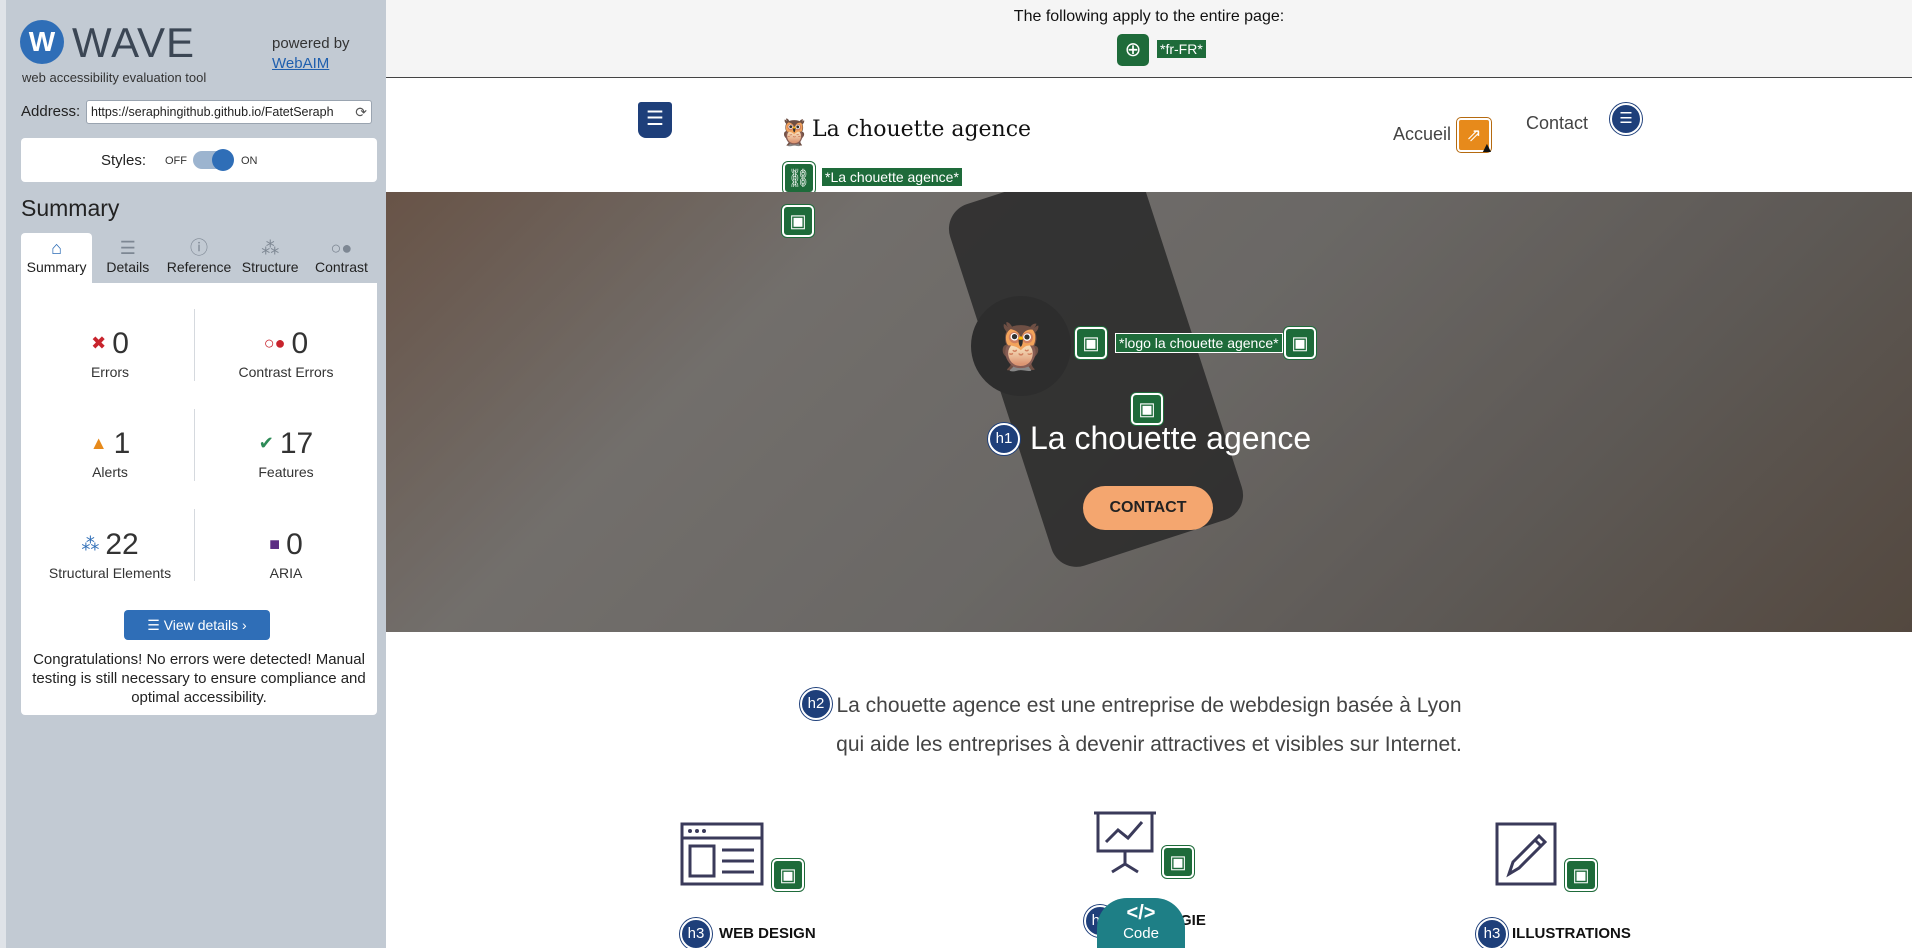 This screenshot has height=948, width=1912. What do you see at coordinates (311, 64) in the screenshot?
I see `webaim-link: WebAIM` at bounding box center [311, 64].